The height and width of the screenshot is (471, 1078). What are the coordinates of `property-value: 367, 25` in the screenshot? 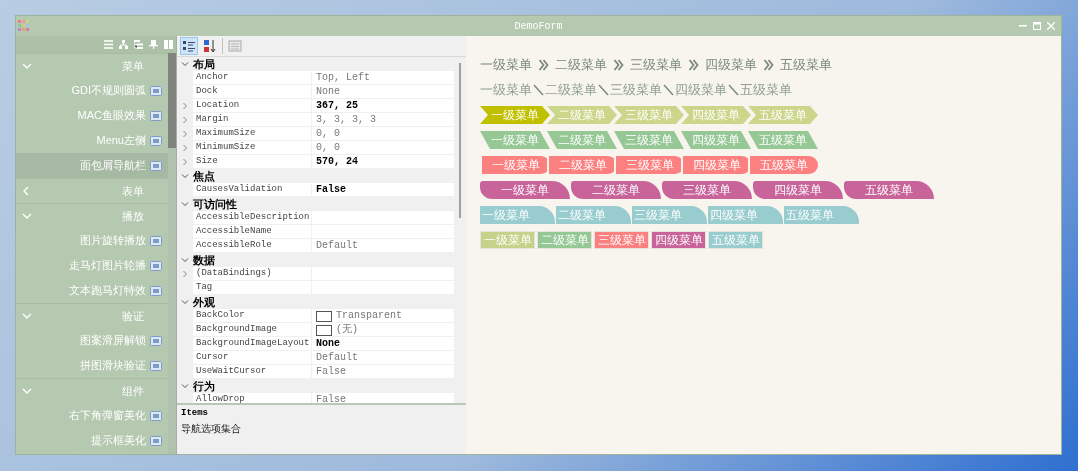 It's located at (383, 106).